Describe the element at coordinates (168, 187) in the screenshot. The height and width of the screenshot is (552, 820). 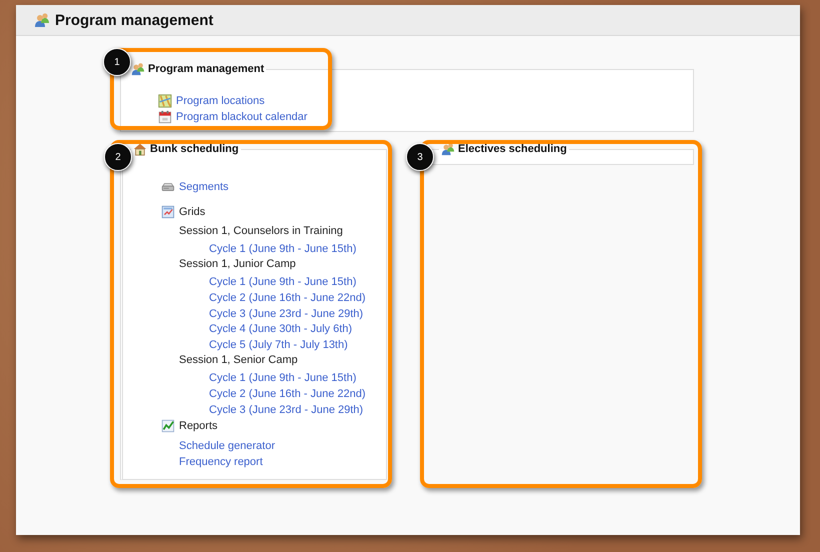
I see `drive-icon` at that location.